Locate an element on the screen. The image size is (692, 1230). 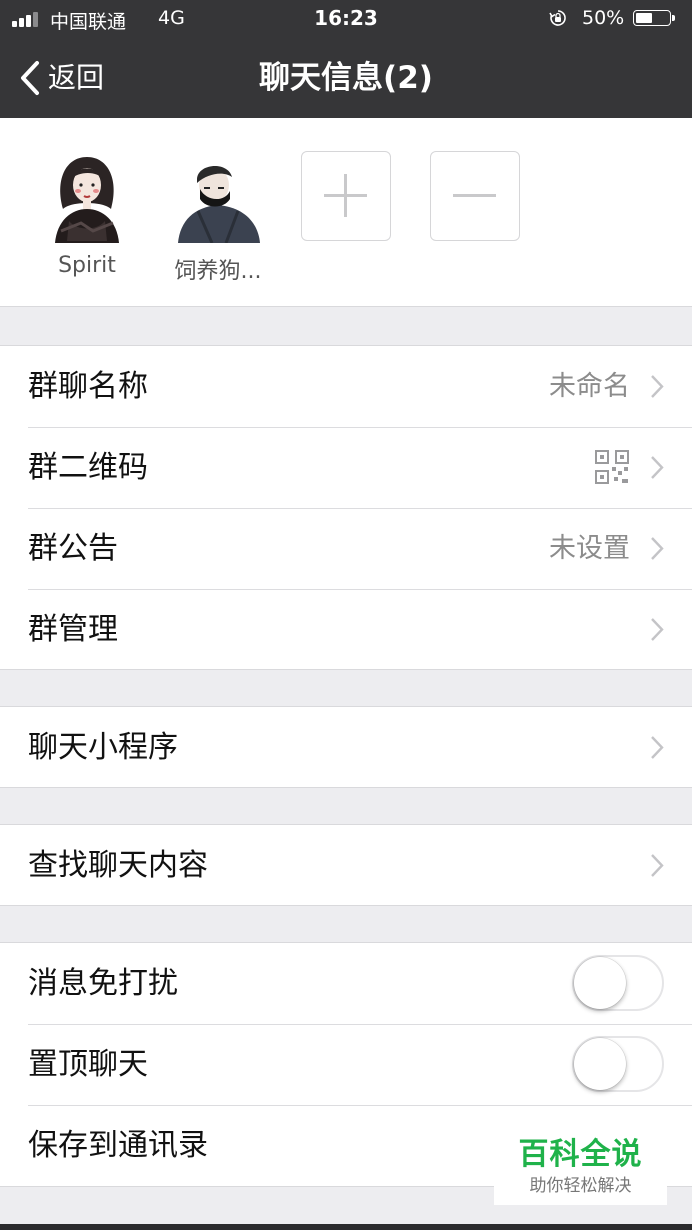
pin-label: 置顶聊天 is located at coordinates (88, 1064).